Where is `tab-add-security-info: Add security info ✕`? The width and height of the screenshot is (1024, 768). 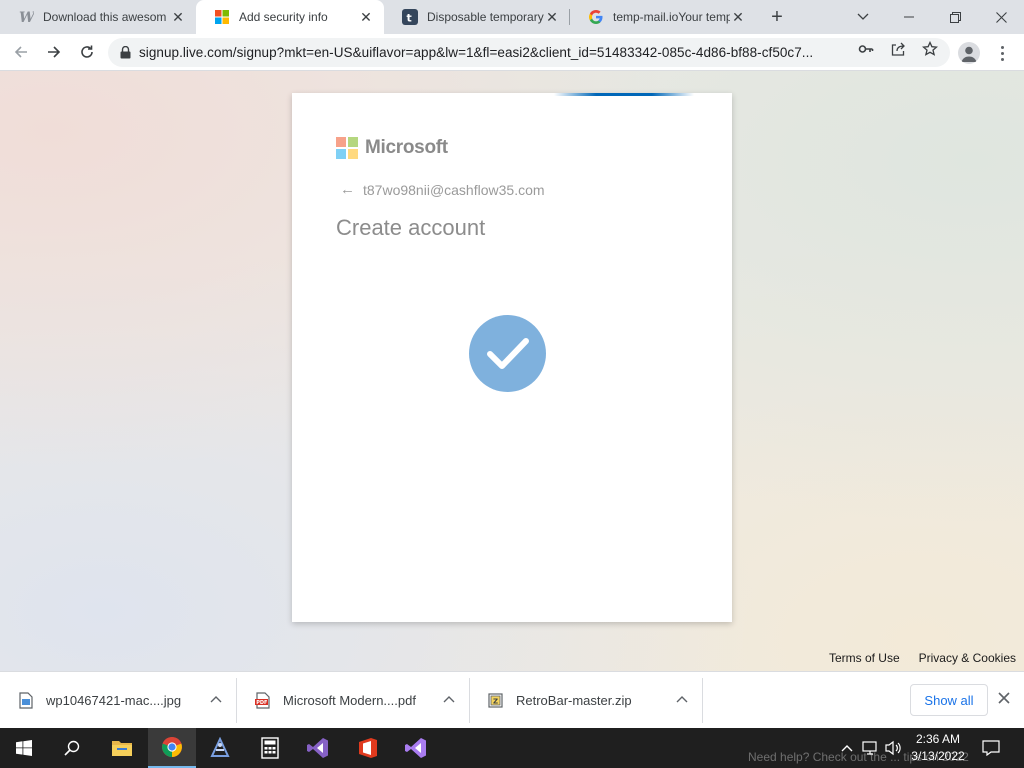
tab-add-security-info: Add security info ✕ is located at coordinates (290, 17).